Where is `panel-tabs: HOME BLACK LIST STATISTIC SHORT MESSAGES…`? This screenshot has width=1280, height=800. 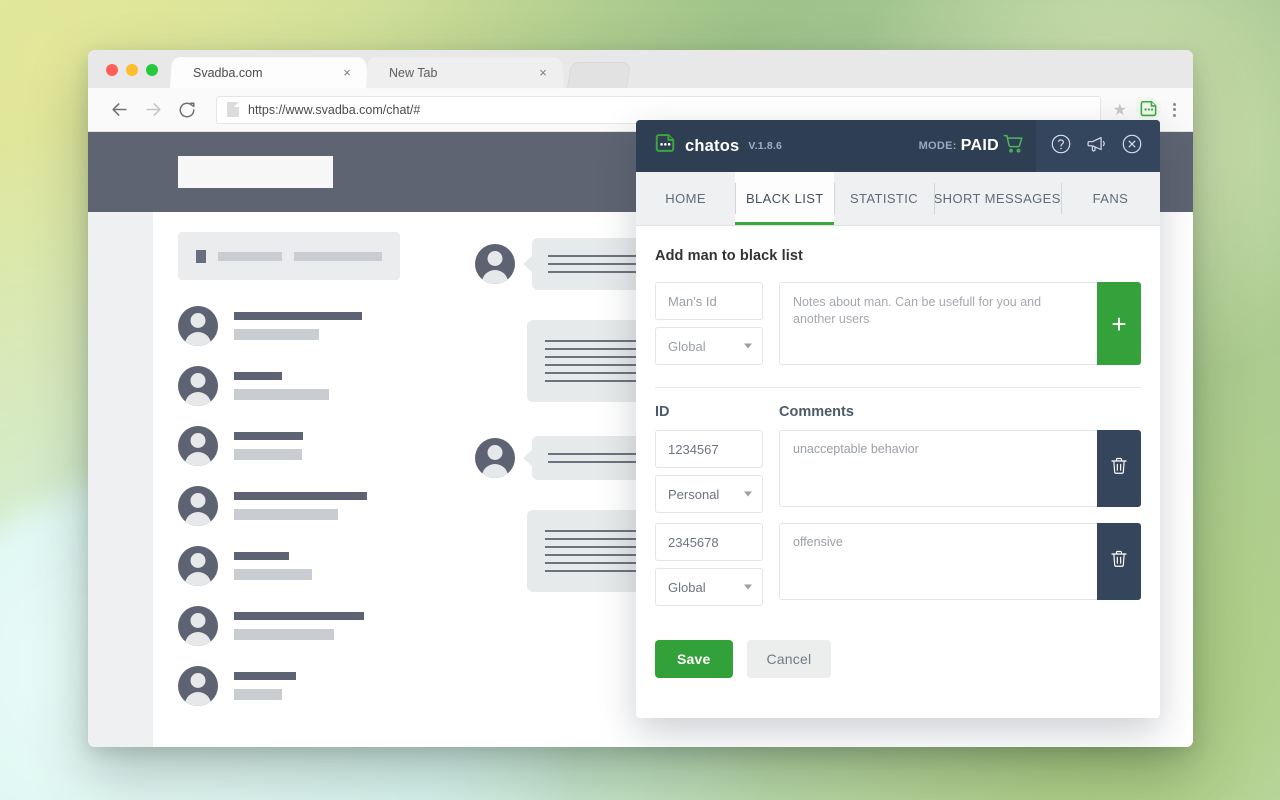 panel-tabs: HOME BLACK LIST STATISTIC SHORT MESSAGES… is located at coordinates (898, 199).